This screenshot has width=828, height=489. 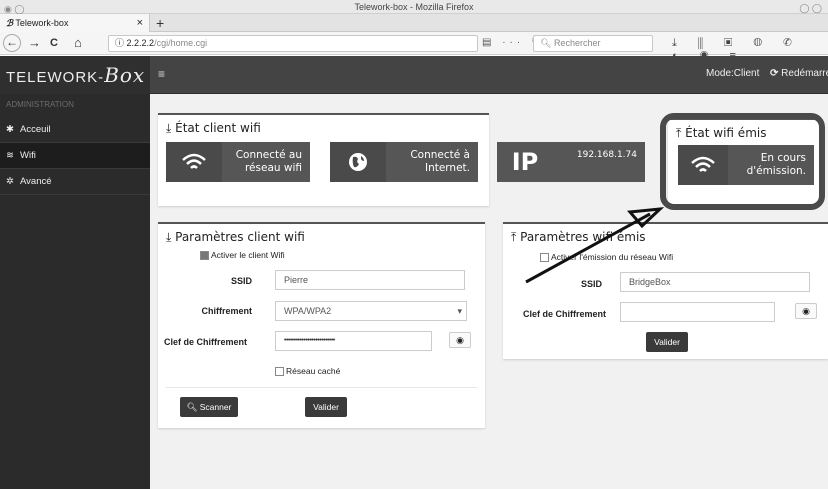 What do you see at coordinates (733, 73) in the screenshot?
I see `mode-indicator: Mode:Client` at bounding box center [733, 73].